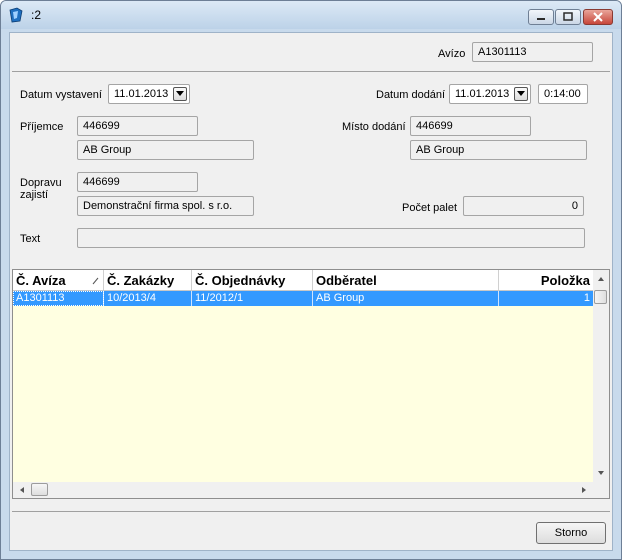 The width and height of the screenshot is (622, 560). Describe the element at coordinates (42, 127) in the screenshot. I see `prijemce-label: Příjemce` at that location.